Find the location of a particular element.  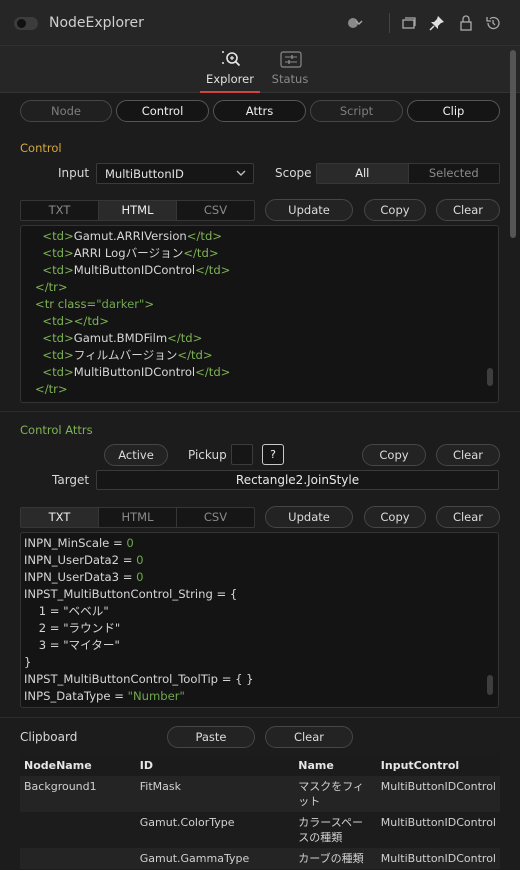

table-cell: Gamut.GammaType is located at coordinates (215, 858).